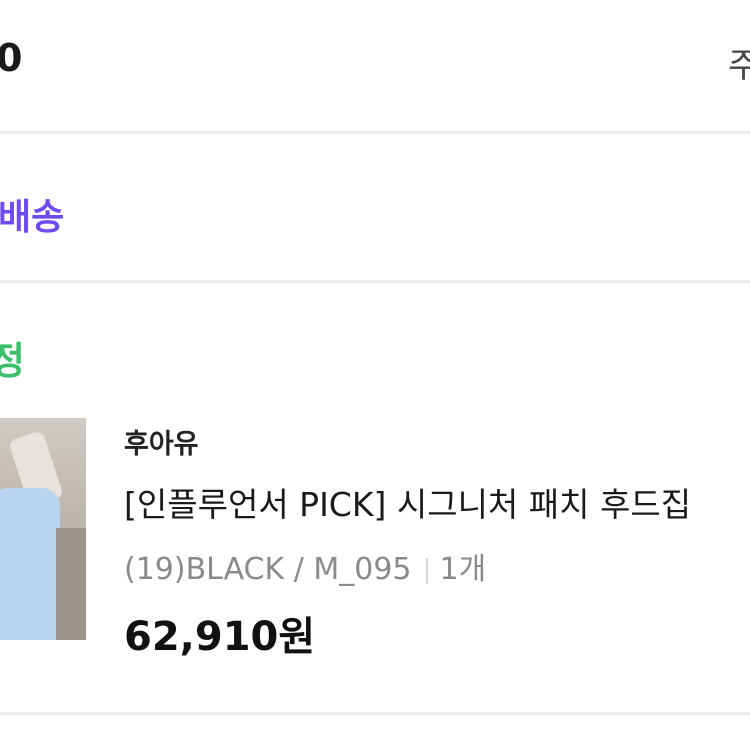 Image resolution: width=750 pixels, height=750 pixels. Describe the element at coordinates (407, 502) in the screenshot. I see `product-title: [인플루언서 PICK] 시그니처 패치 후드집` at that location.